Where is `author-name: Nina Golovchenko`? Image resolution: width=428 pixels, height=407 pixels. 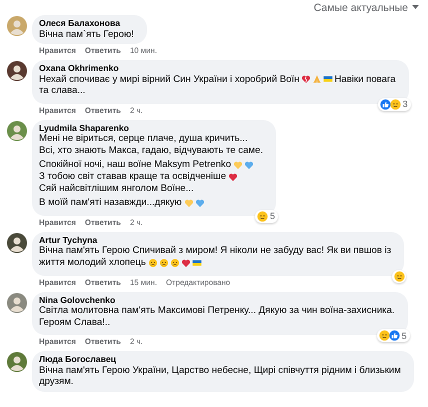 author-name: Nina Golovchenko is located at coordinates (217, 300).